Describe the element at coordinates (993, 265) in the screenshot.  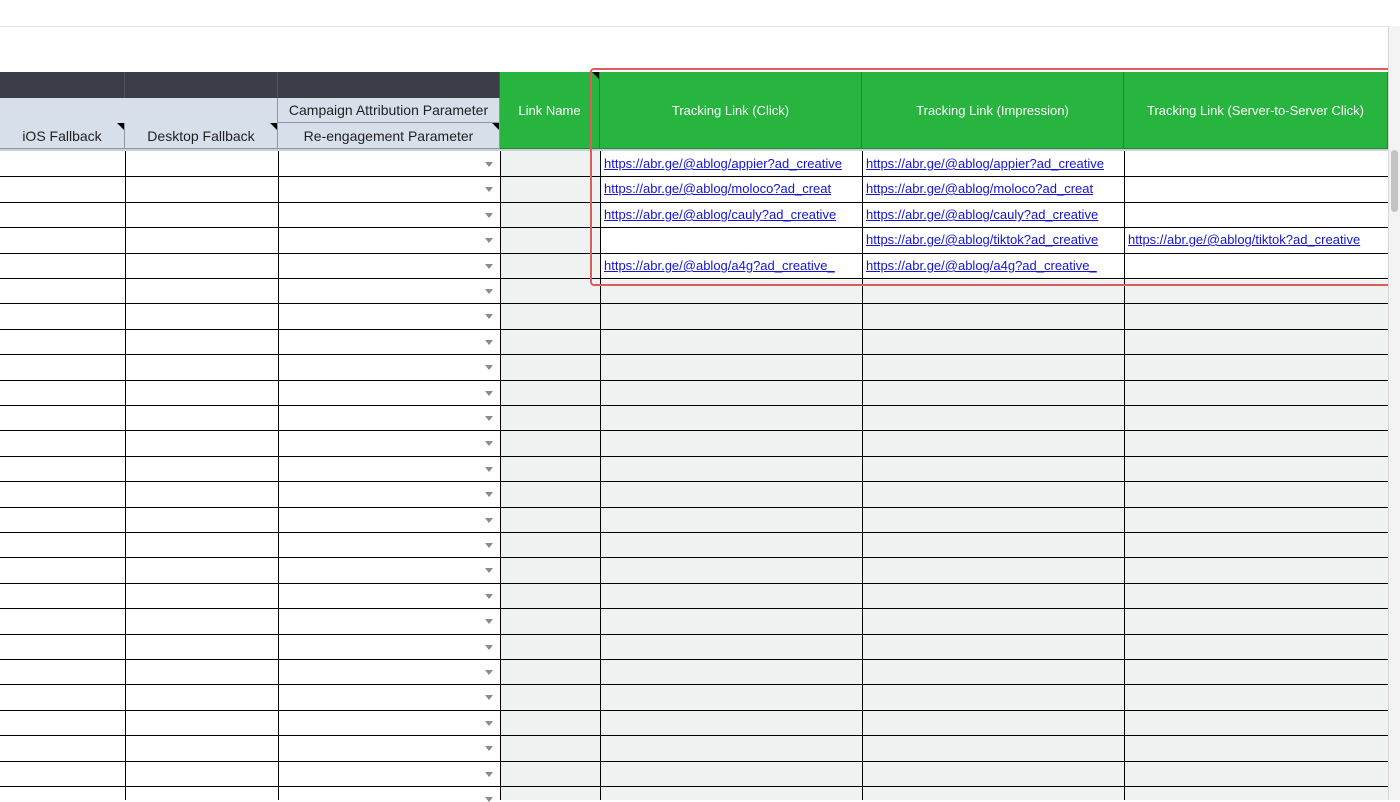
I see `tracking-link-impression: https://abr.ge/@ablog/a4g?ad_creative_` at that location.